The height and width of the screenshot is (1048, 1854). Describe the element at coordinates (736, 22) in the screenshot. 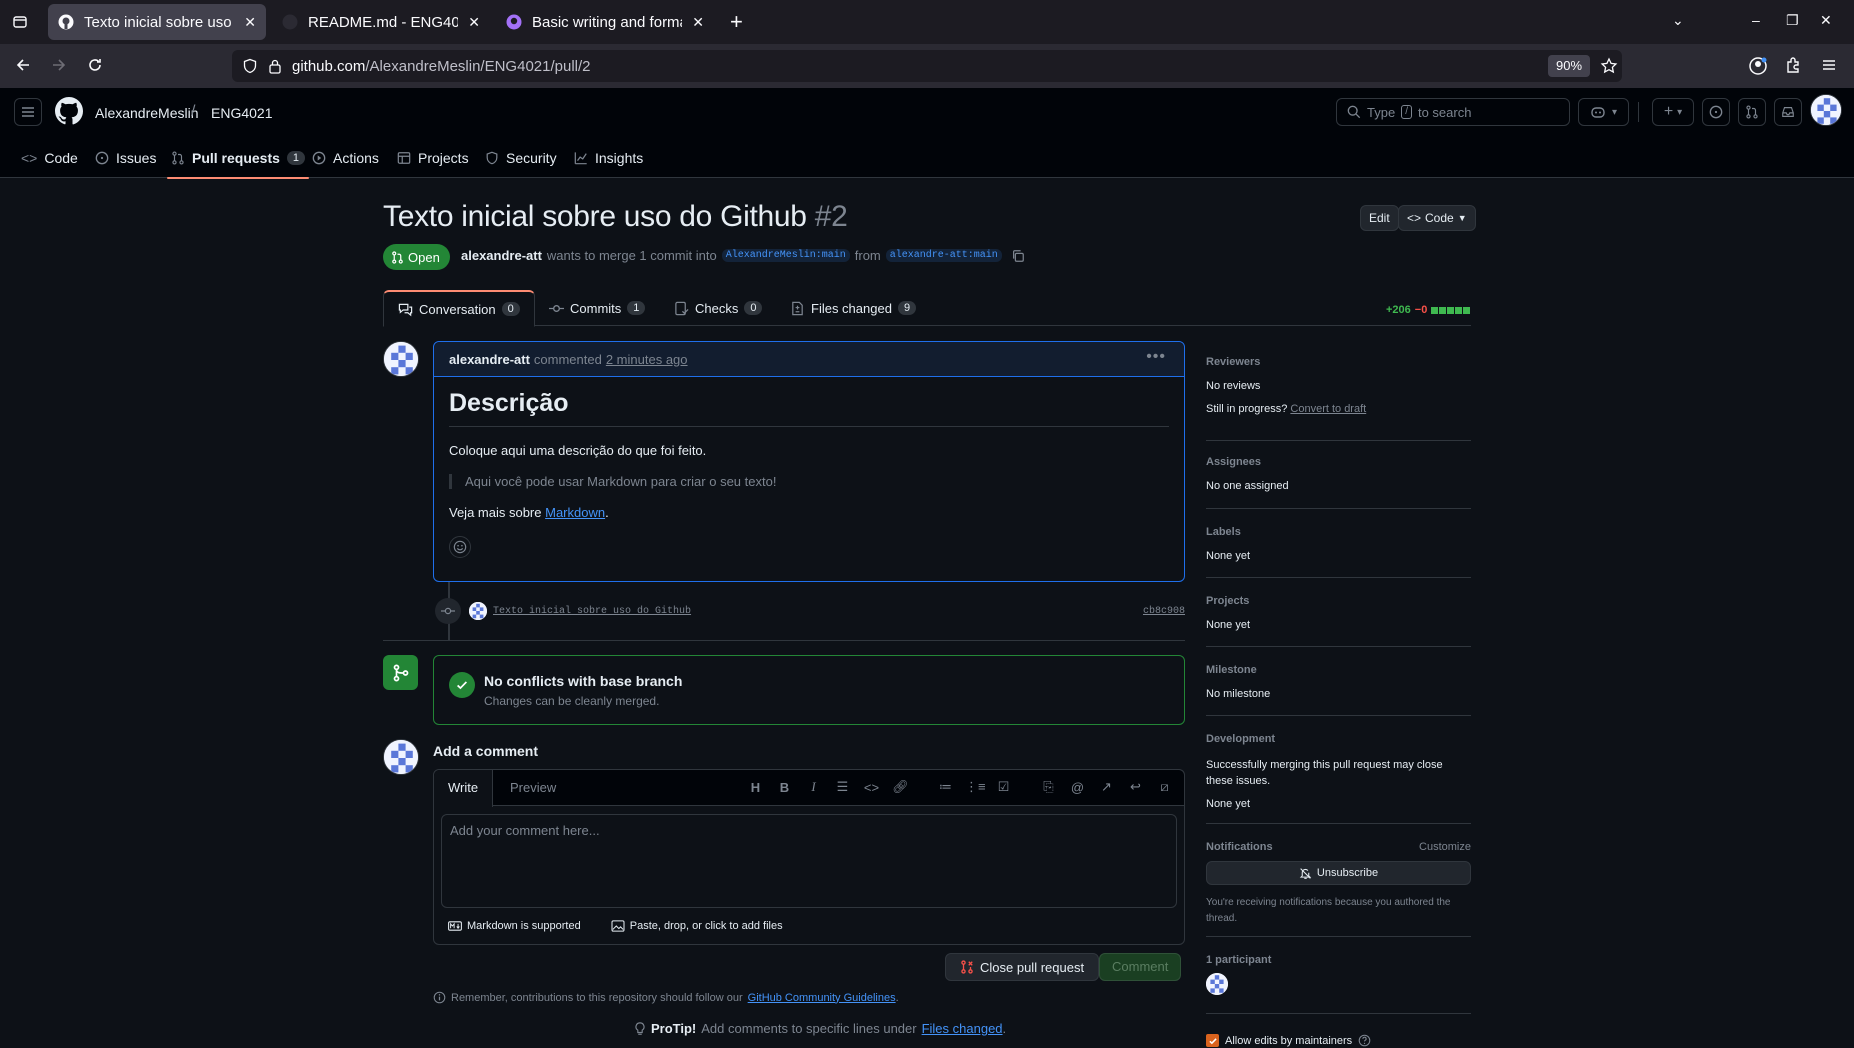

I see `new-tab-icon: +` at that location.